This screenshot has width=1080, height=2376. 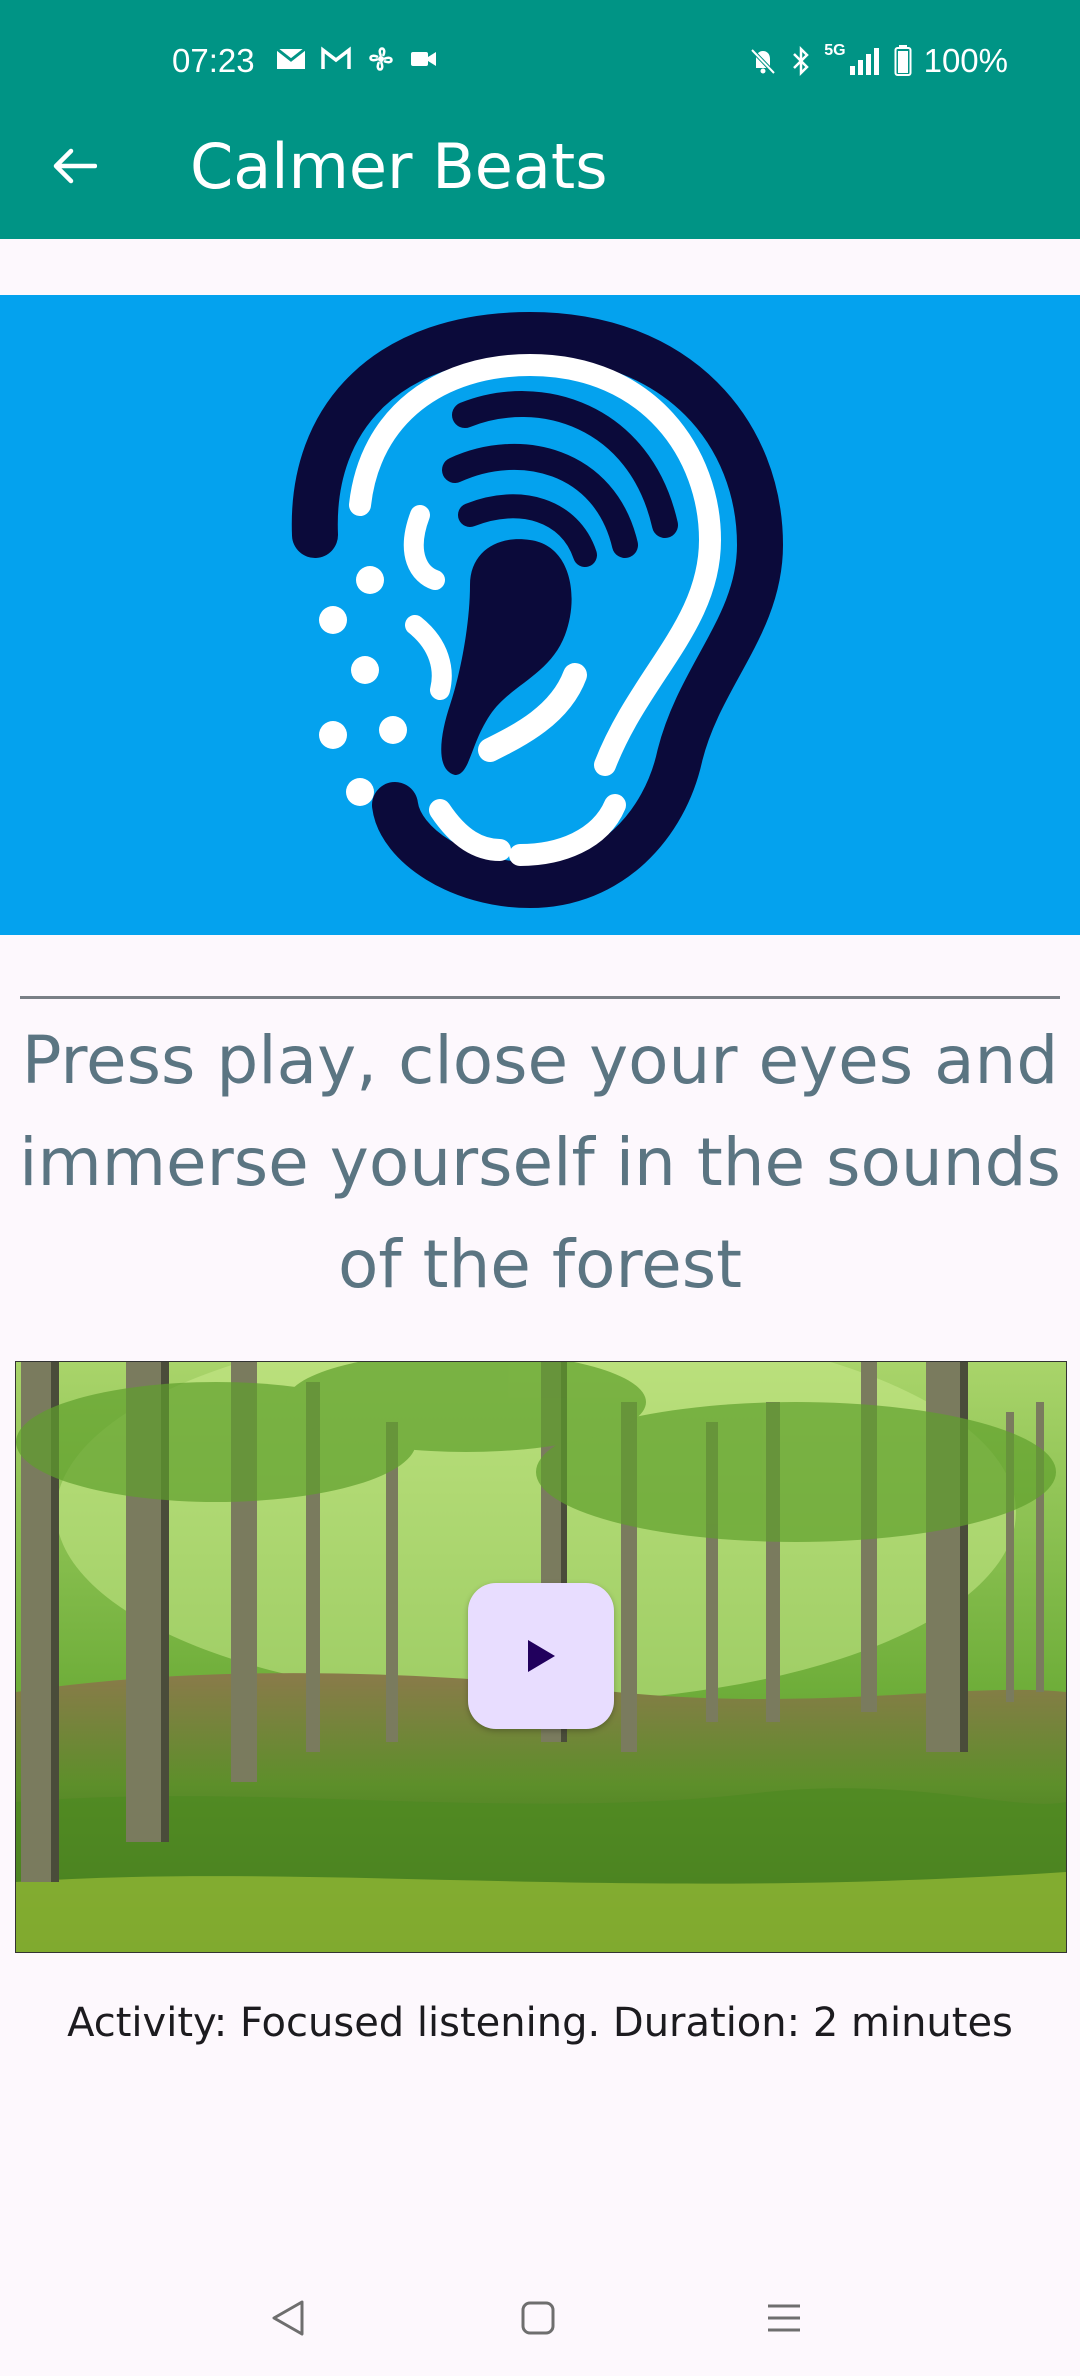 What do you see at coordinates (801, 61) in the screenshot?
I see `bluetooth-icon` at bounding box center [801, 61].